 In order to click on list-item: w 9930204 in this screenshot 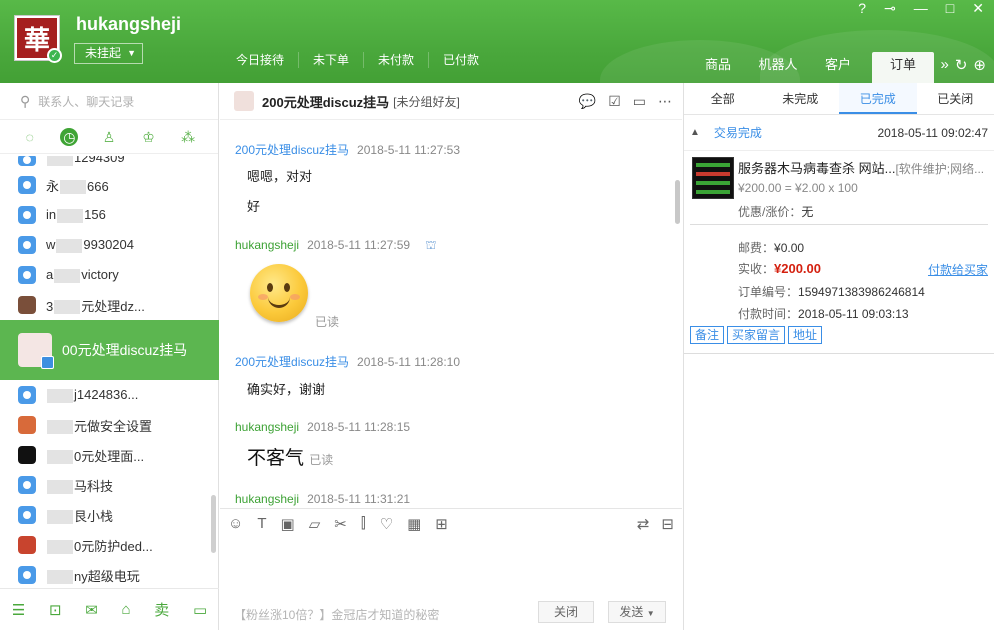, I will do `click(109, 245)`.